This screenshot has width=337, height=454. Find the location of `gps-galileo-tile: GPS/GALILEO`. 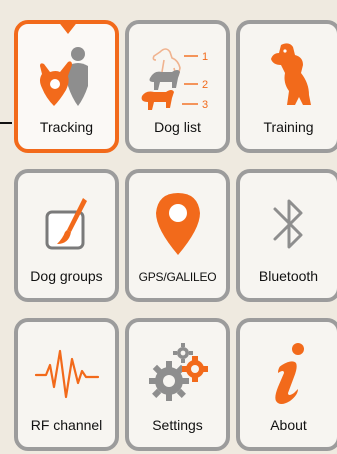

gps-galileo-tile: GPS/GALILEO is located at coordinates (177, 235).